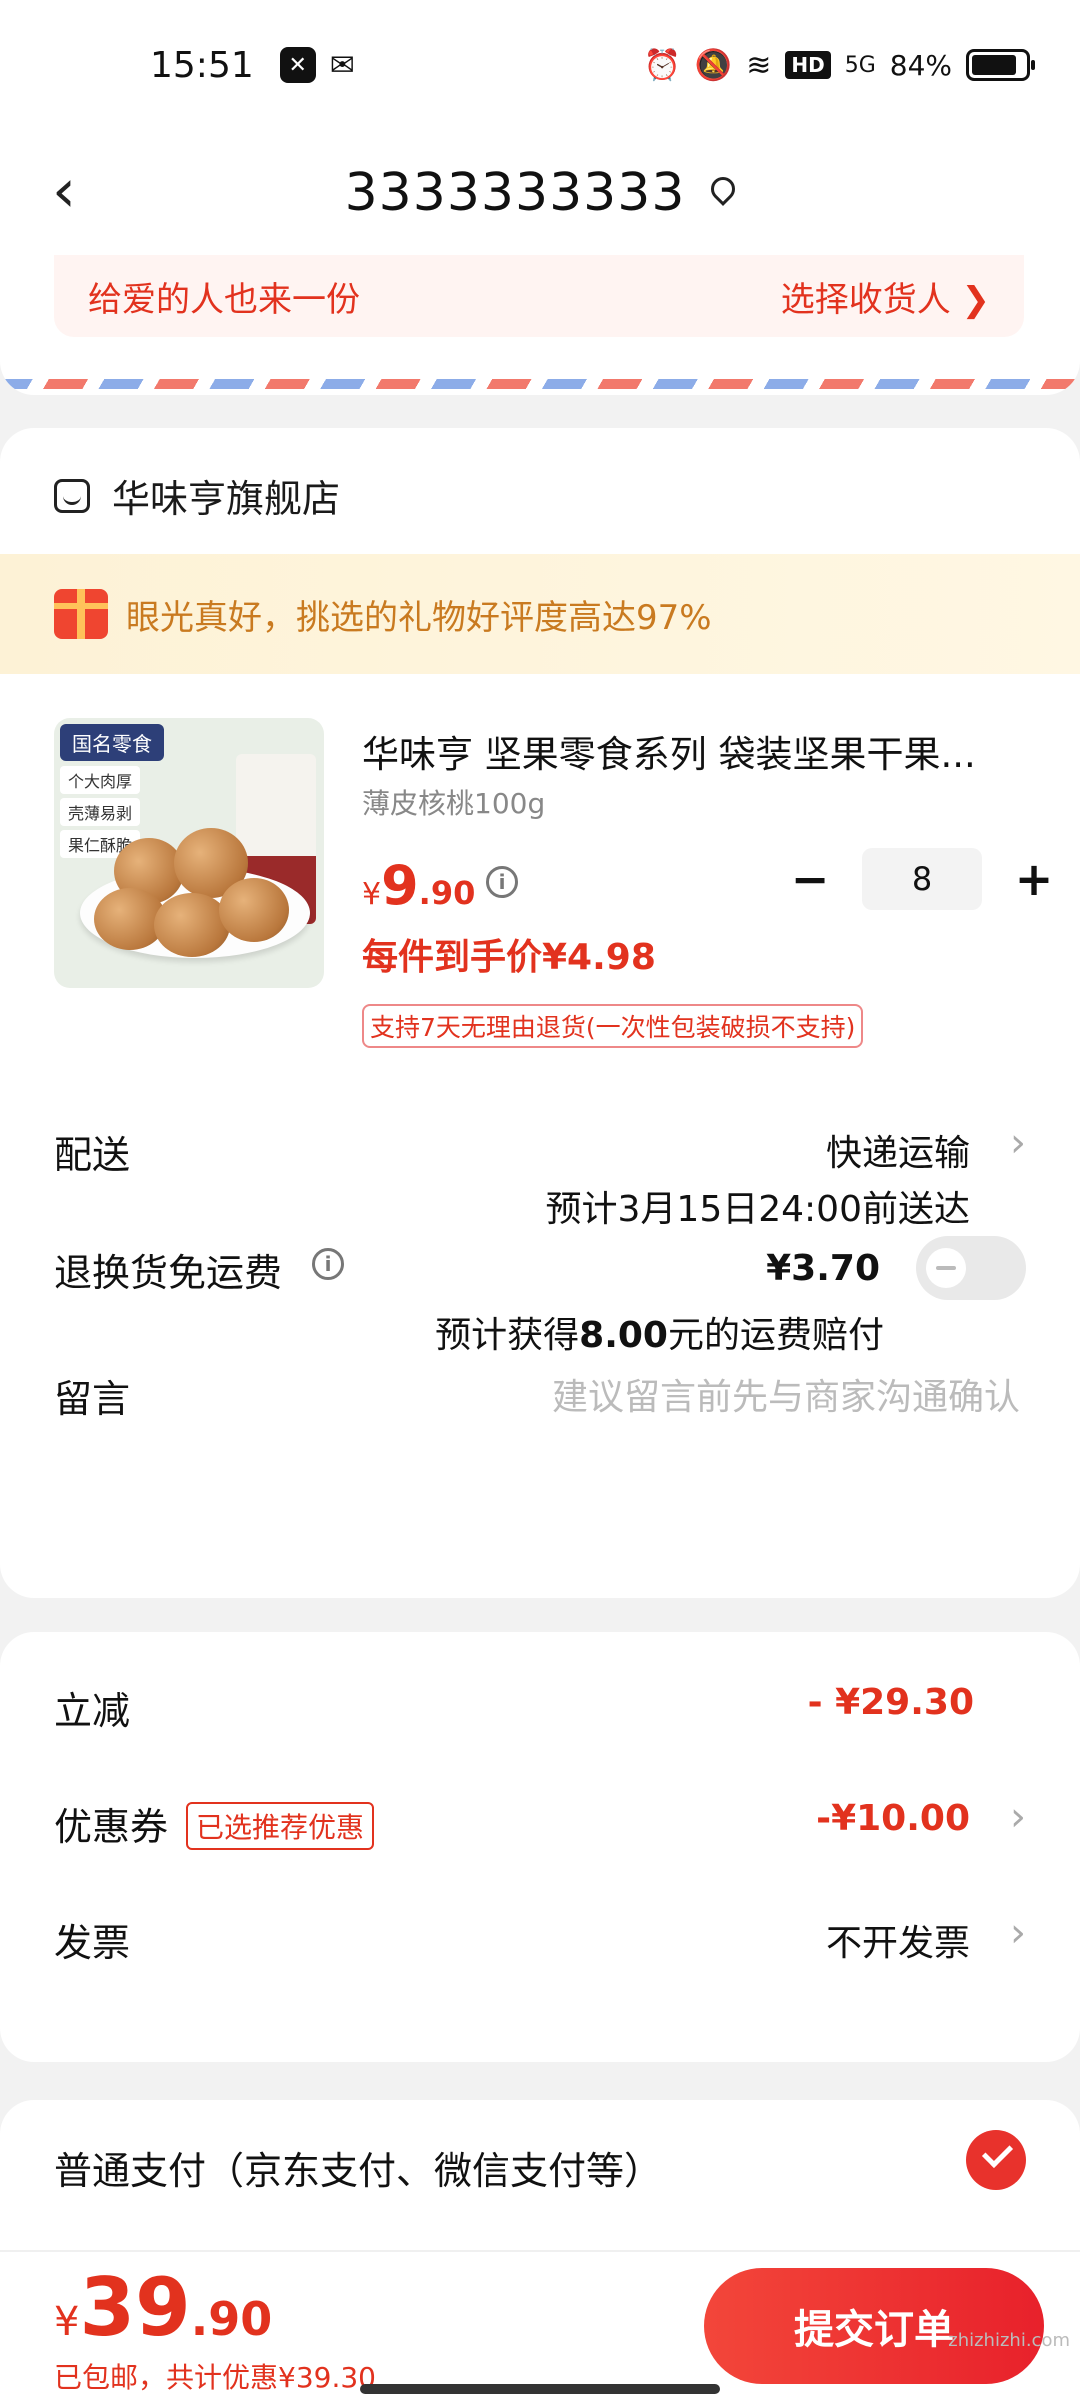  I want to click on total-integer: 39, so click(135, 2307).